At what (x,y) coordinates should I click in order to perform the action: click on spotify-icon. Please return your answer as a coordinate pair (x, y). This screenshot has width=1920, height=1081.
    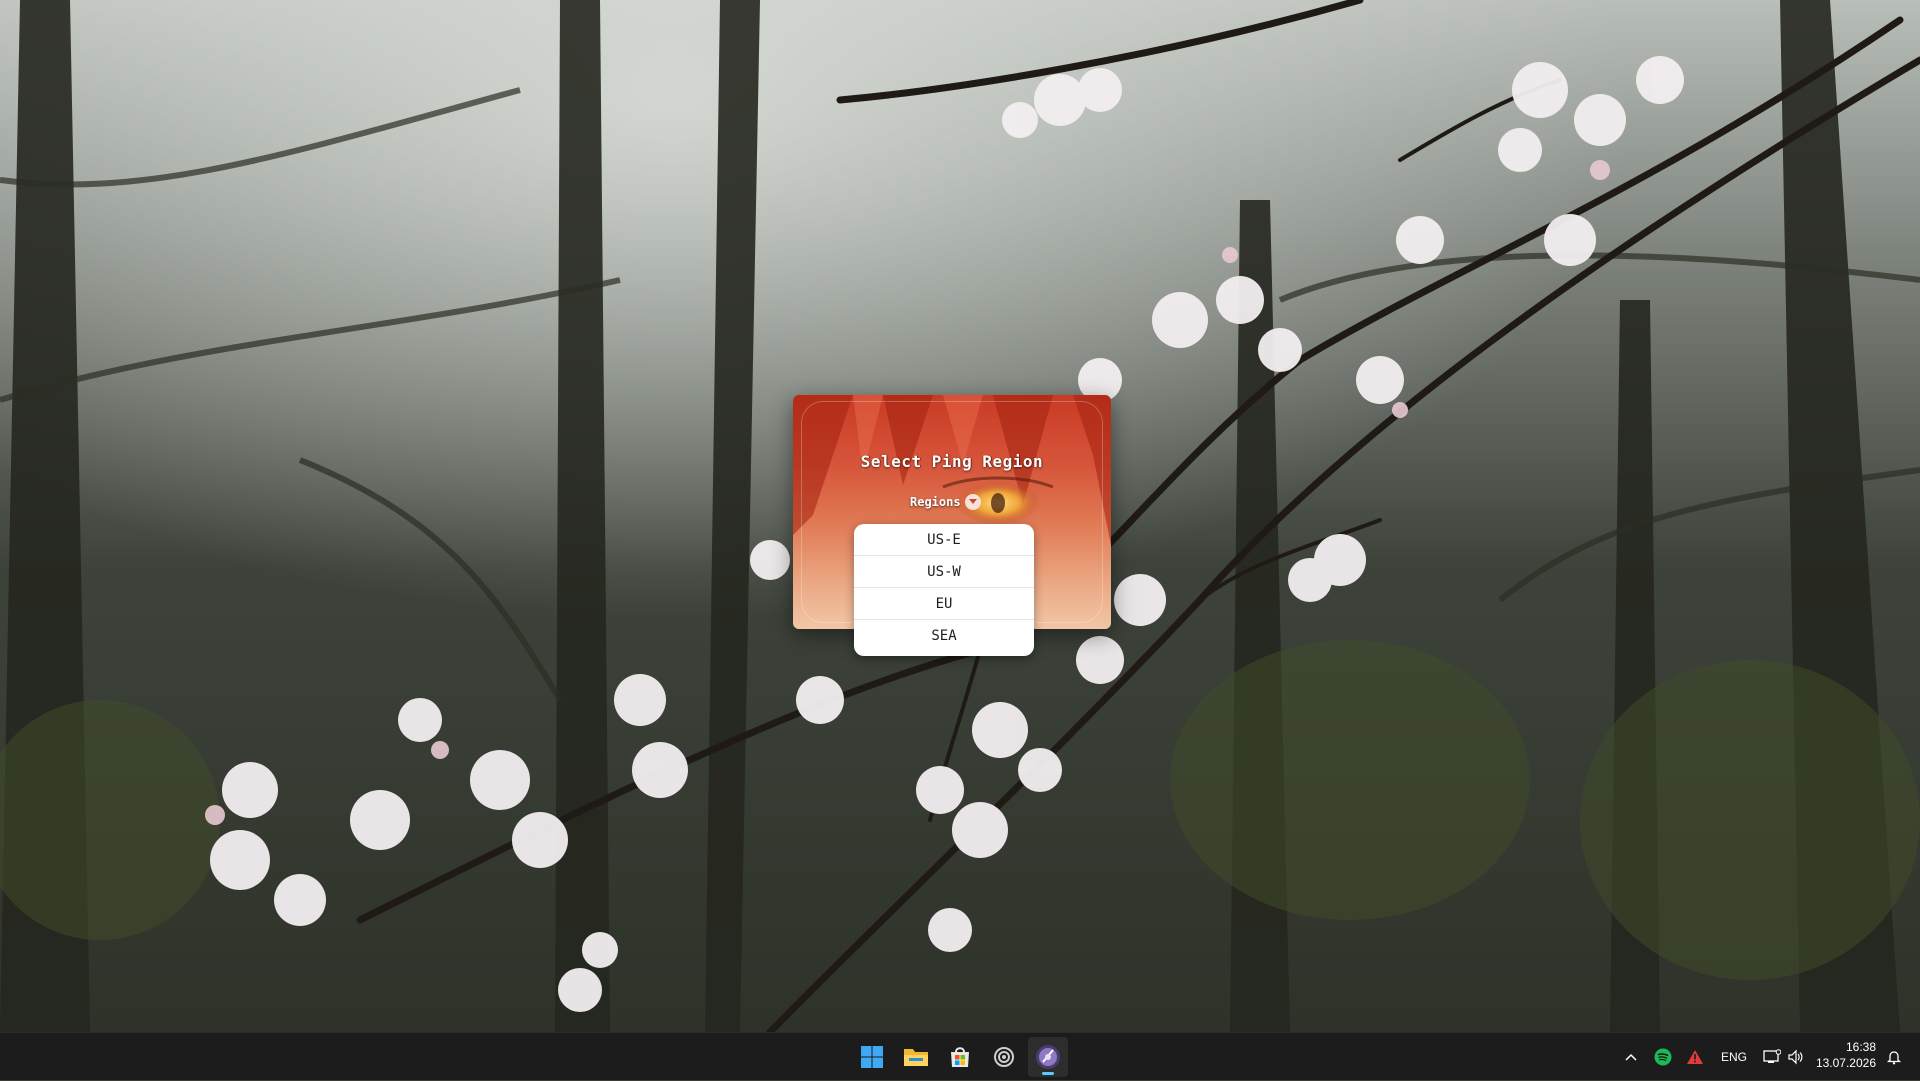
    Looking at the image, I should click on (1663, 1057).